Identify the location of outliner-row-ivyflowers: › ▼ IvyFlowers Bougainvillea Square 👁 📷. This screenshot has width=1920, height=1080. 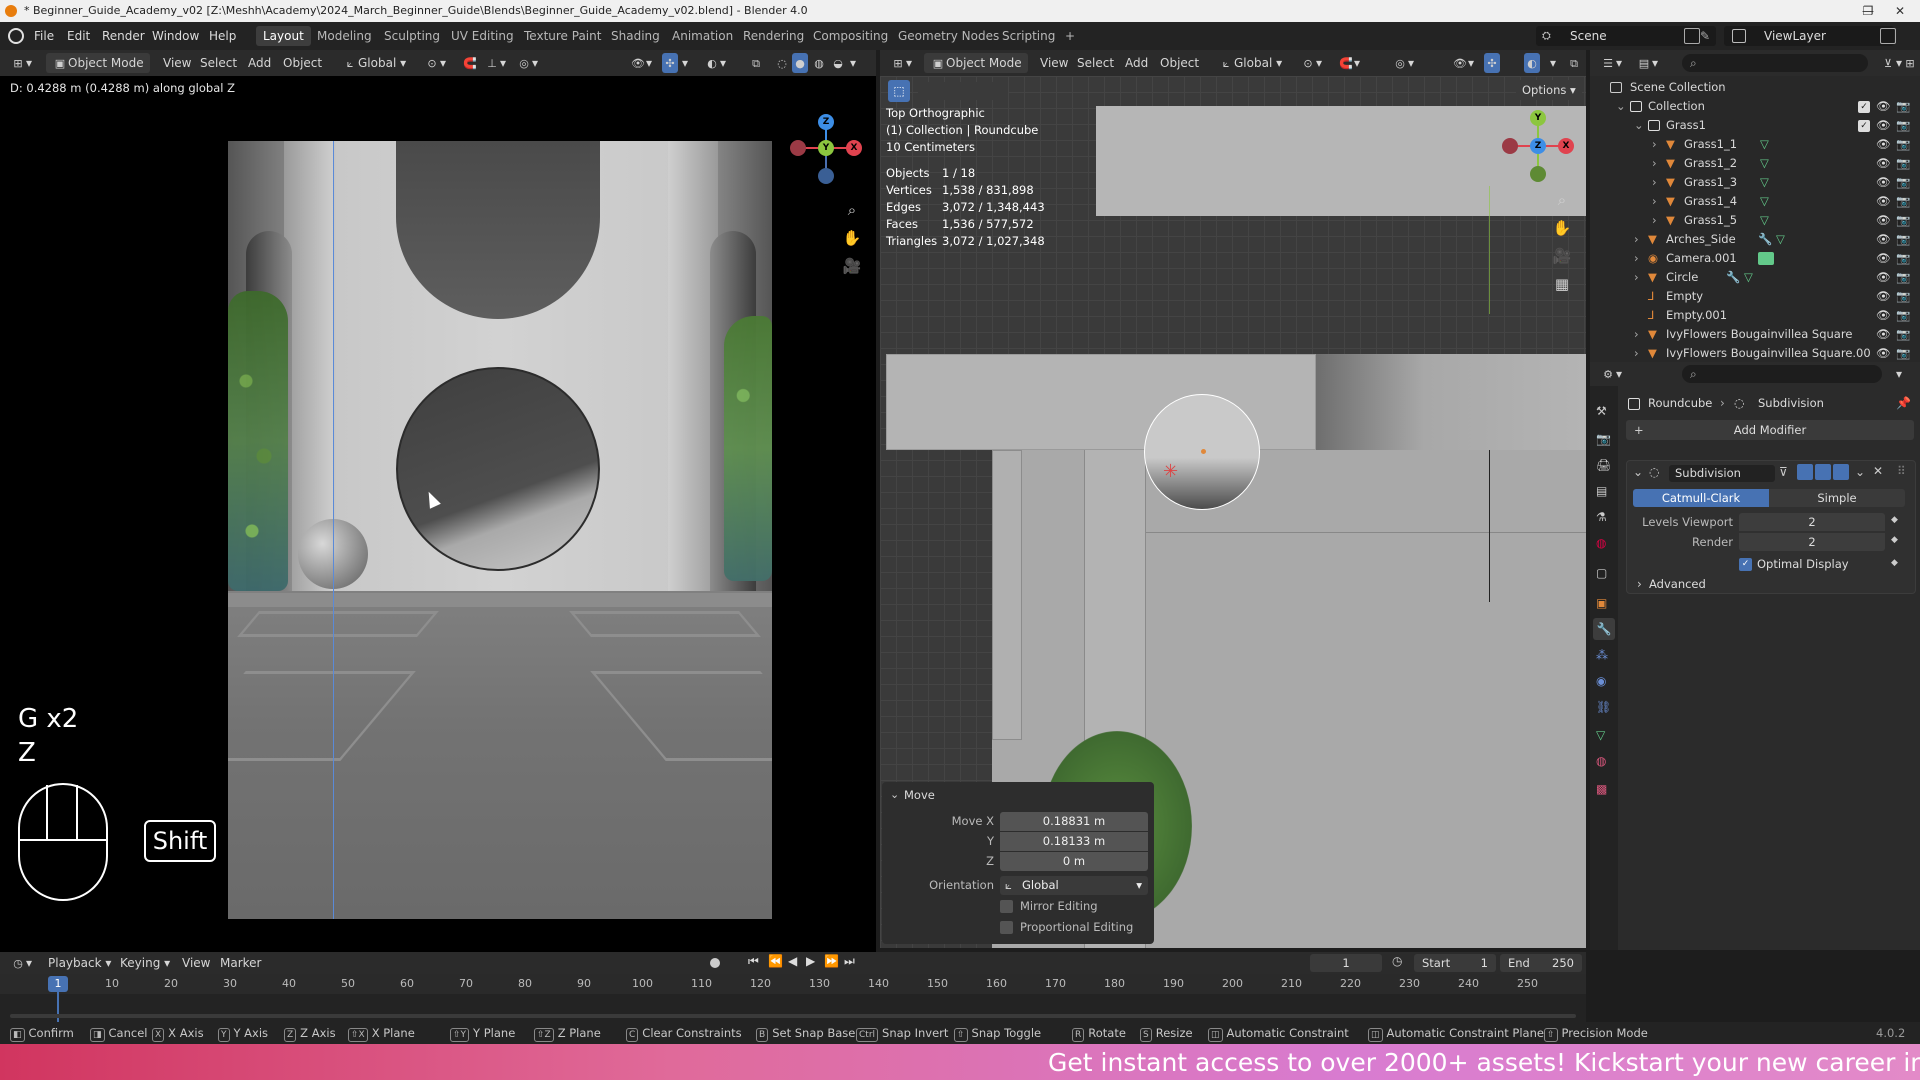
(1755, 334).